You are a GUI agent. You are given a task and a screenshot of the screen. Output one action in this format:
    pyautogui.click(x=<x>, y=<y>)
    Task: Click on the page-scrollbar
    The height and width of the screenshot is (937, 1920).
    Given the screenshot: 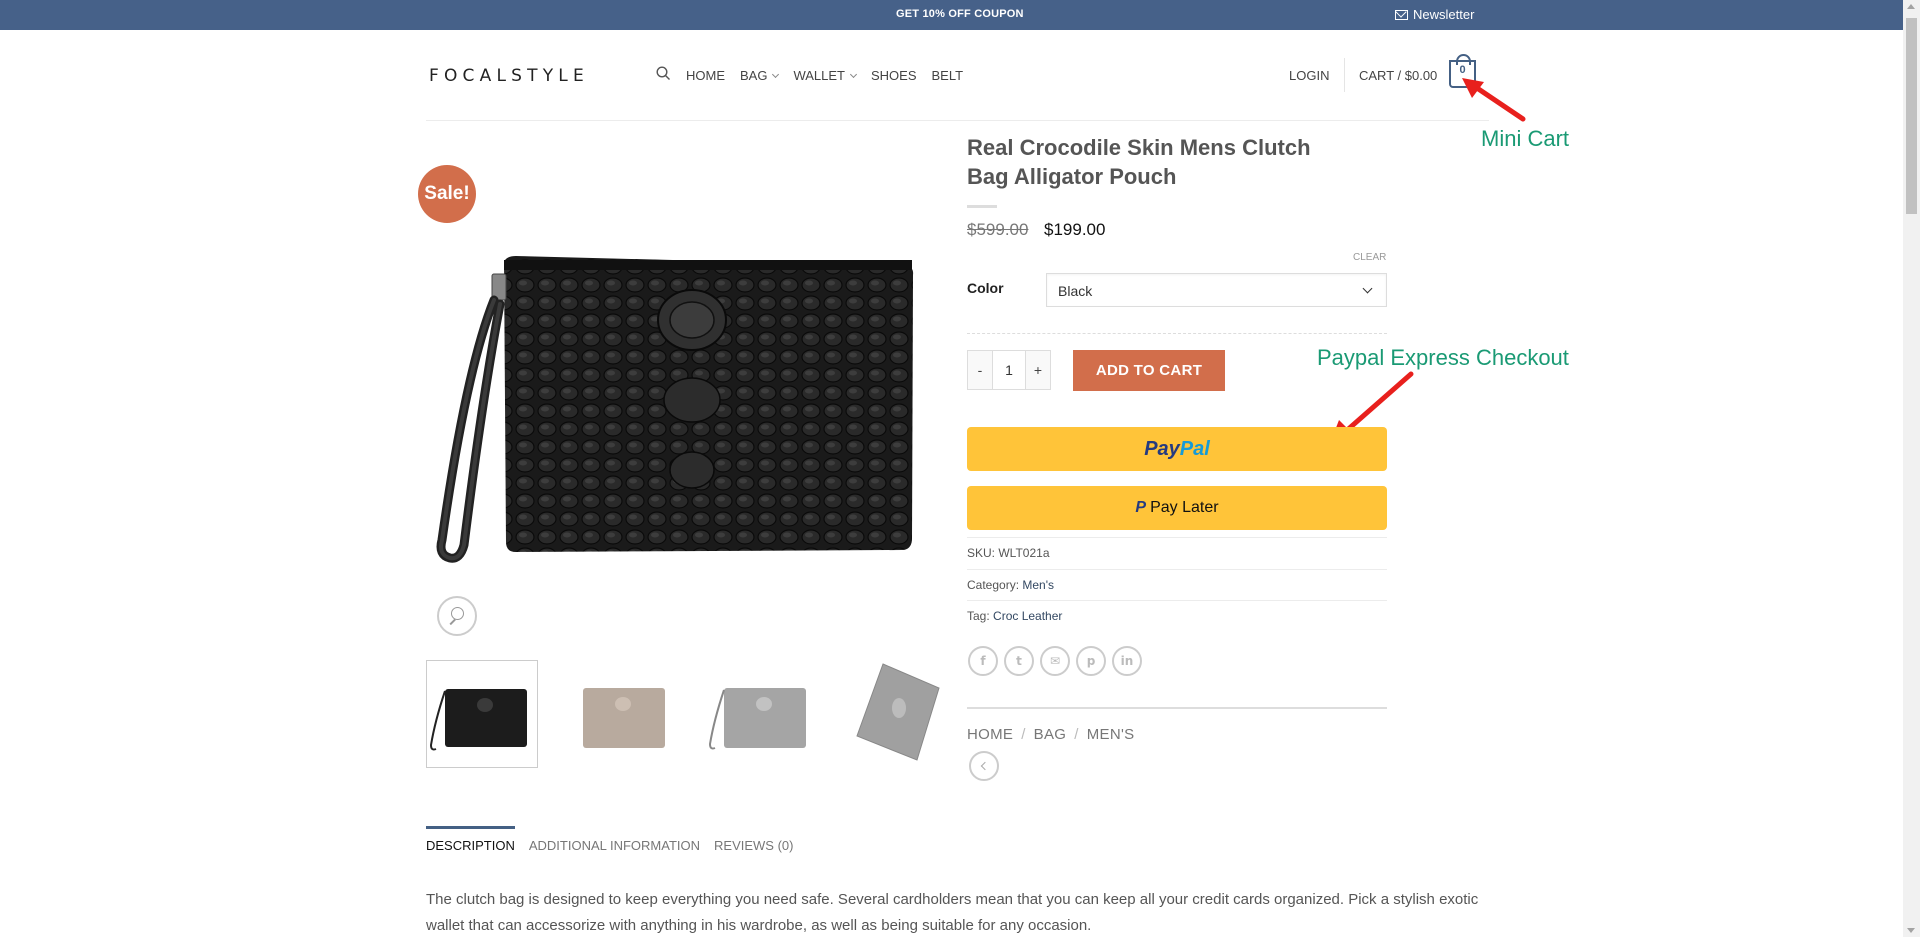 What is the action you would take?
    pyautogui.click(x=1911, y=468)
    